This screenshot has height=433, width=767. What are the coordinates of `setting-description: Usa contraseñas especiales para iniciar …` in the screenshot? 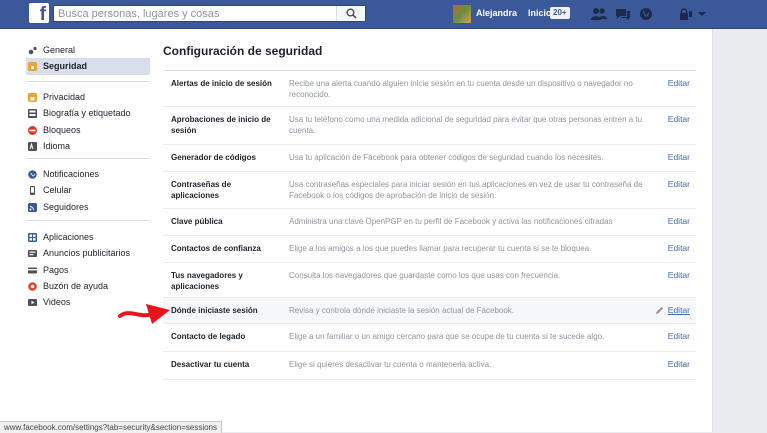 It's located at (466, 190).